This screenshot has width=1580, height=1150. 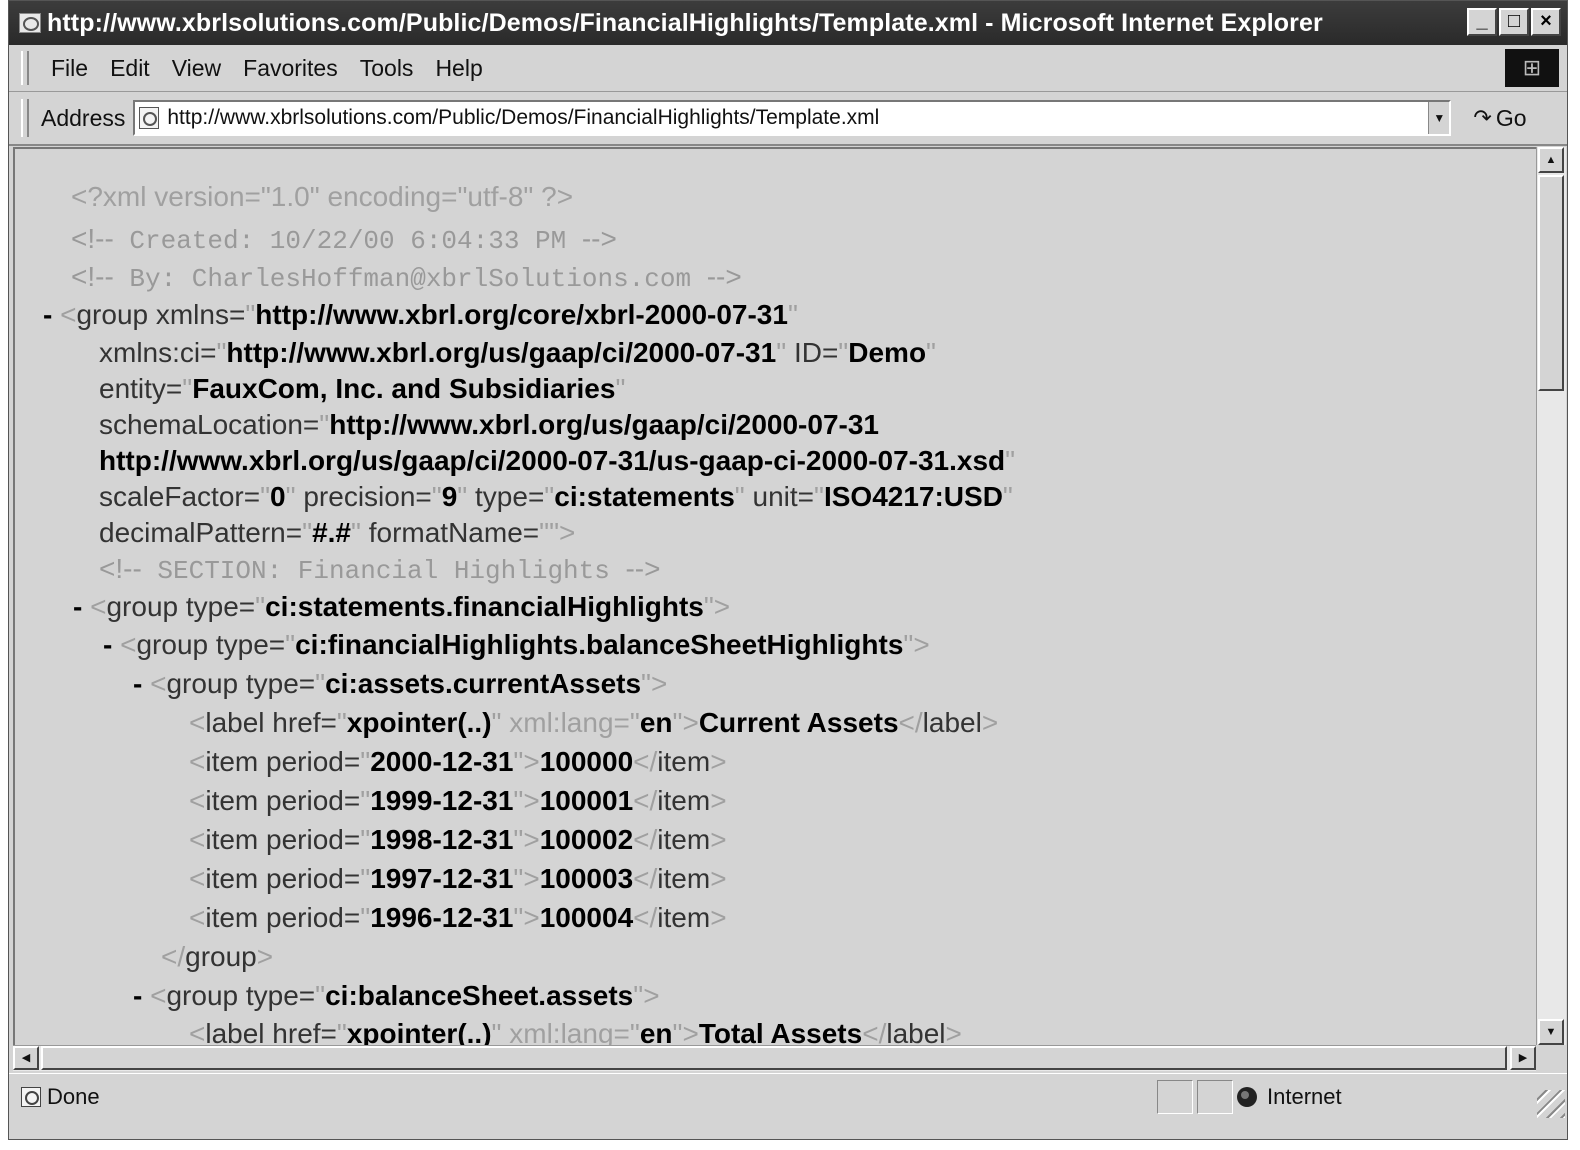 I want to click on resize-grip, so click(x=1551, y=1104).